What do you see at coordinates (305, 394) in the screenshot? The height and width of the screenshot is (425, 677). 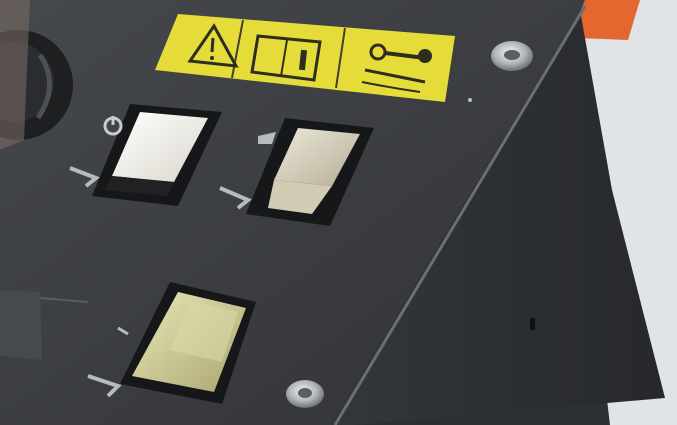 I see `screw-bottom` at bounding box center [305, 394].